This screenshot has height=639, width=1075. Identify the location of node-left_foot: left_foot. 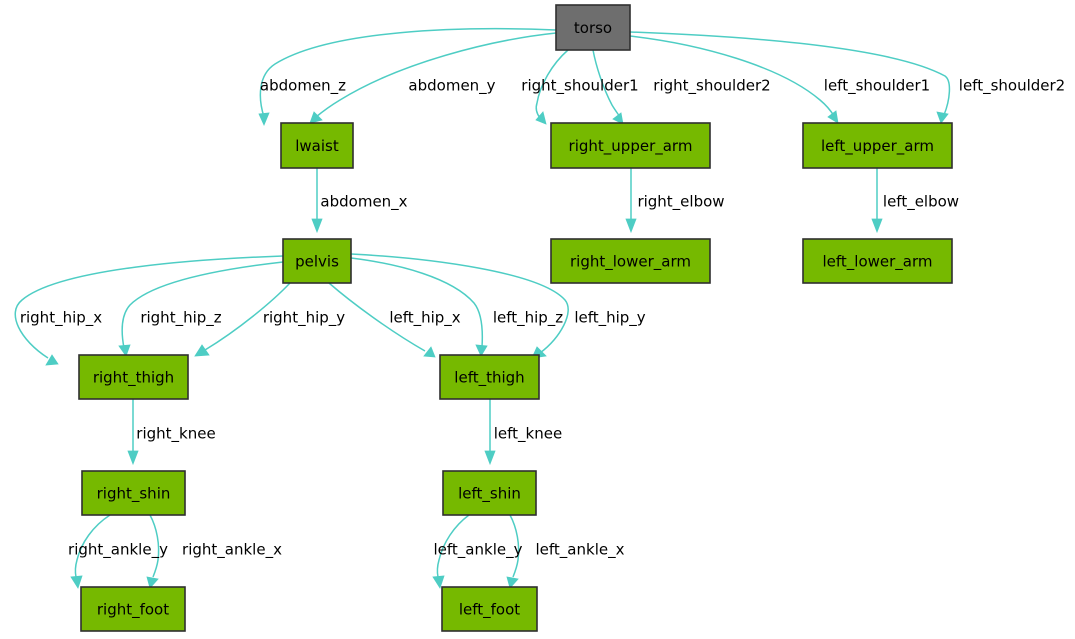
(489, 609).